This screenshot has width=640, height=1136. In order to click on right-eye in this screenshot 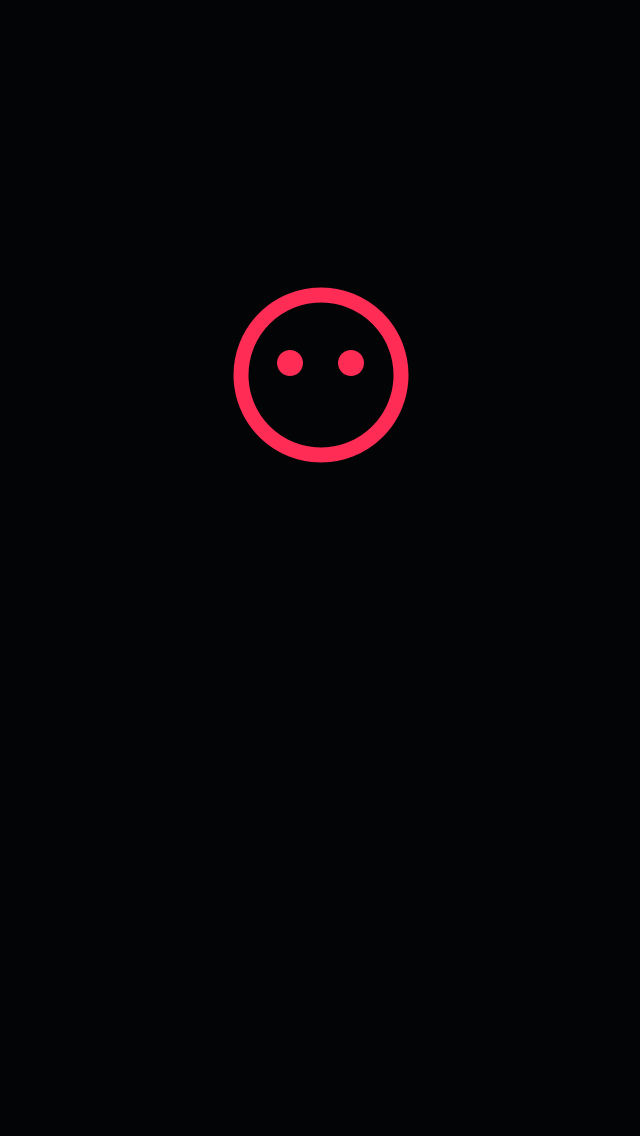, I will do `click(351, 363)`.